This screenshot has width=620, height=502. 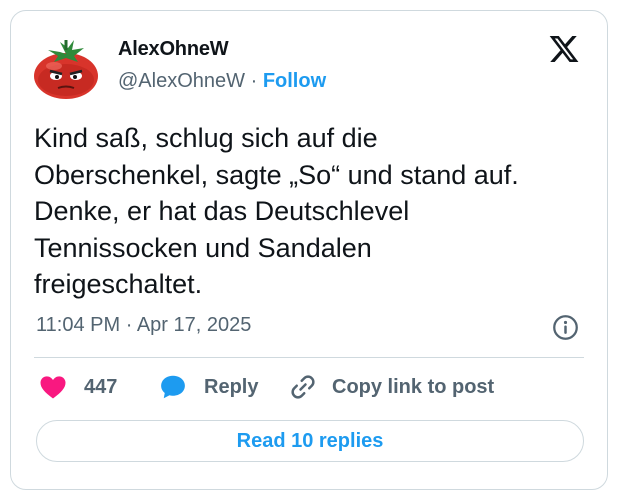 I want to click on tweet-time: 11:04 PM, so click(x=78, y=325).